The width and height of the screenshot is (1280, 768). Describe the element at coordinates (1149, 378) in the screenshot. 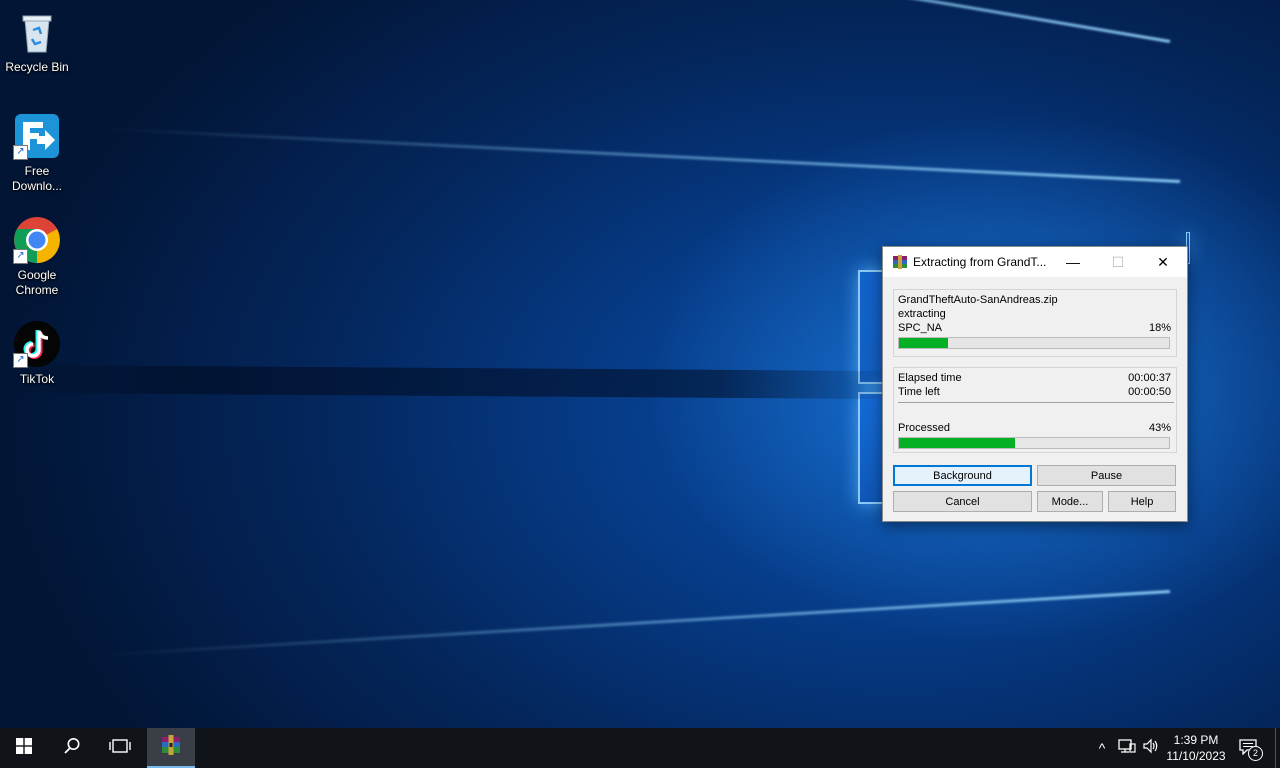

I see `elapsed-time-value: 00:00:37` at that location.